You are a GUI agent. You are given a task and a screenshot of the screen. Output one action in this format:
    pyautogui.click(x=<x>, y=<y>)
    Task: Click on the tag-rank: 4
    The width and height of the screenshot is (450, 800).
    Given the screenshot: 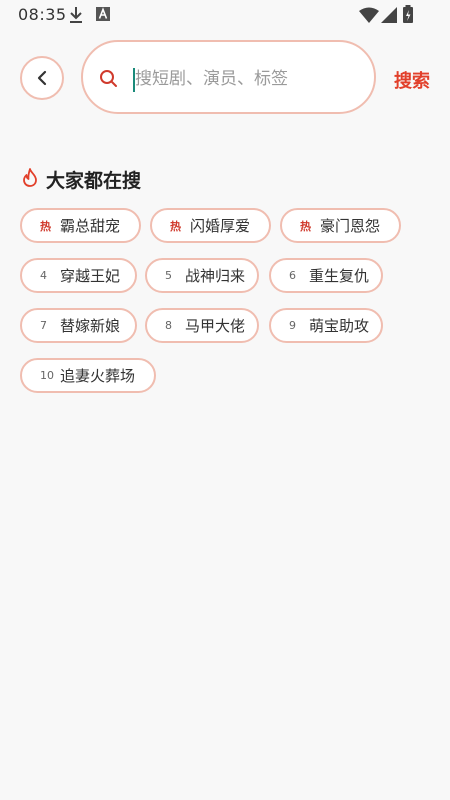 What is the action you would take?
    pyautogui.click(x=43, y=275)
    